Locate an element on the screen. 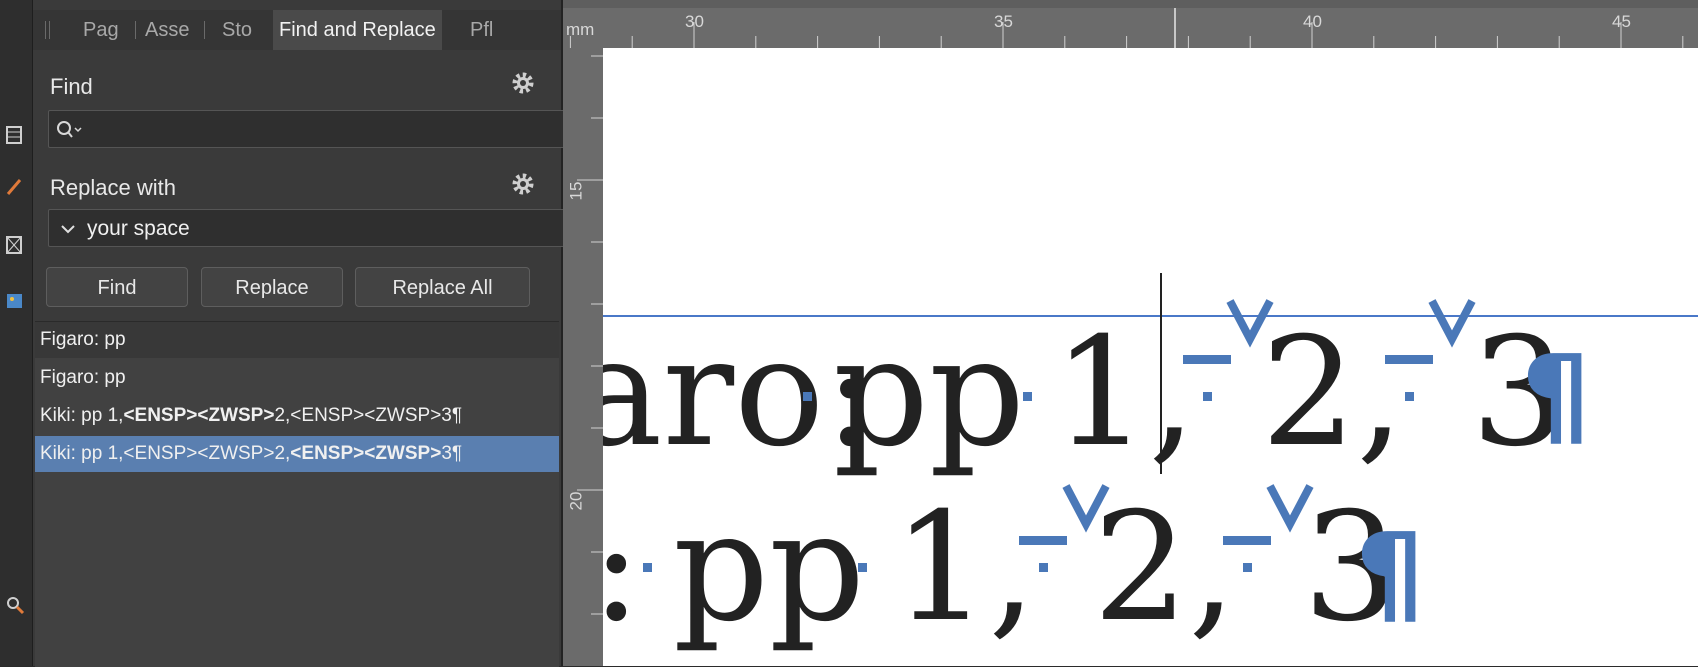 Image resolution: width=1698 pixels, height=667 pixels. horizontal-ruler-ticks is located at coordinates (1126, 28).